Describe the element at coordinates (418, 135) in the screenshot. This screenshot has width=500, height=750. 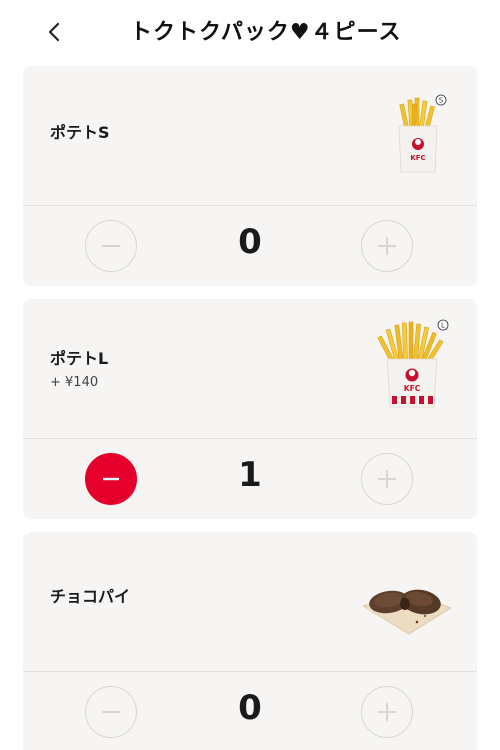
I see `fries-small-image: KFC S` at that location.